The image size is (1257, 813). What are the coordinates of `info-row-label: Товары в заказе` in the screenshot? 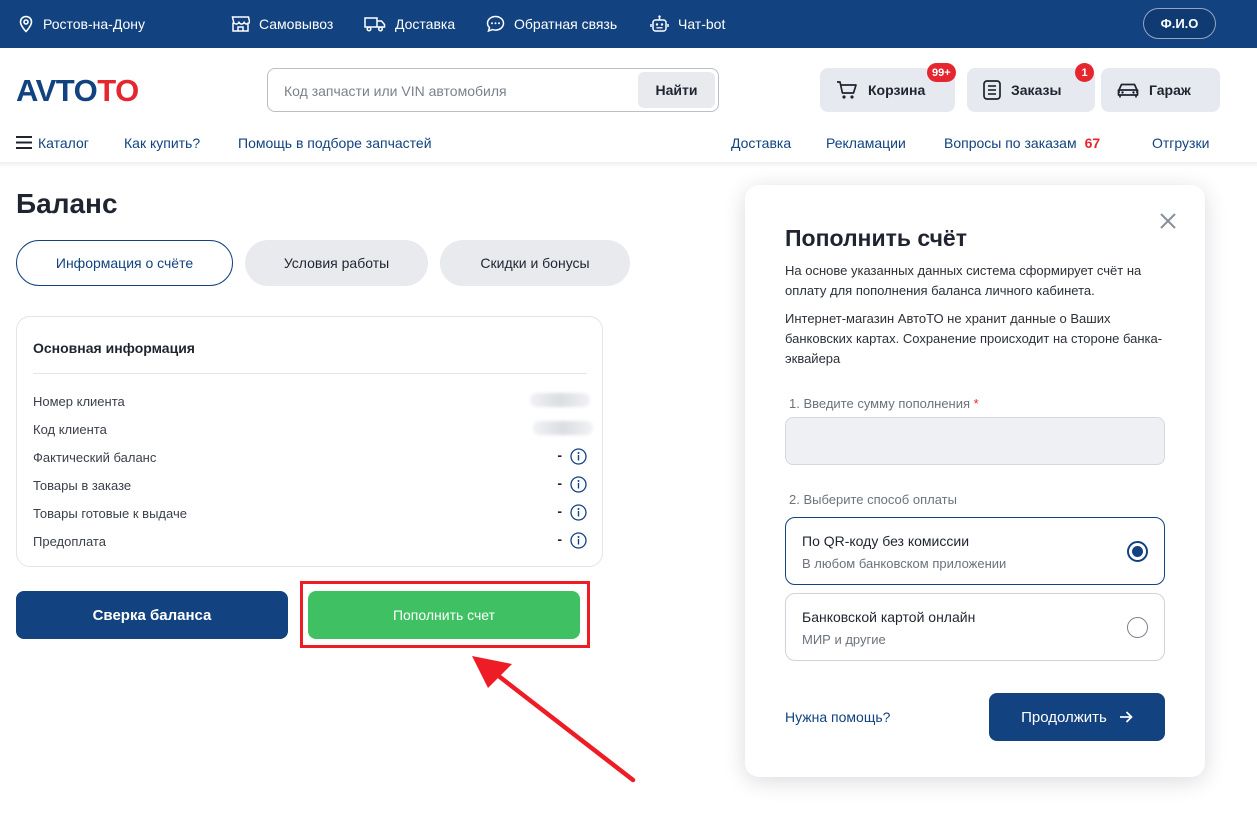 It's located at (82, 485).